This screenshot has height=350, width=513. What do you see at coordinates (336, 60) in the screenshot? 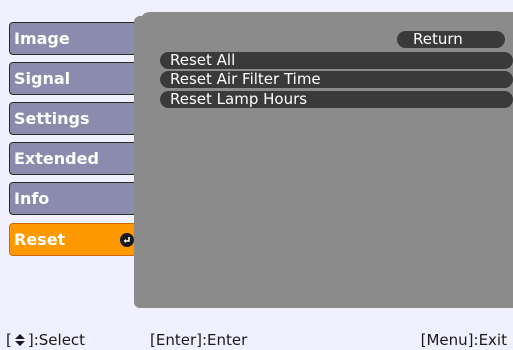
I see `menu-item-reset-all: Reset All` at bounding box center [336, 60].